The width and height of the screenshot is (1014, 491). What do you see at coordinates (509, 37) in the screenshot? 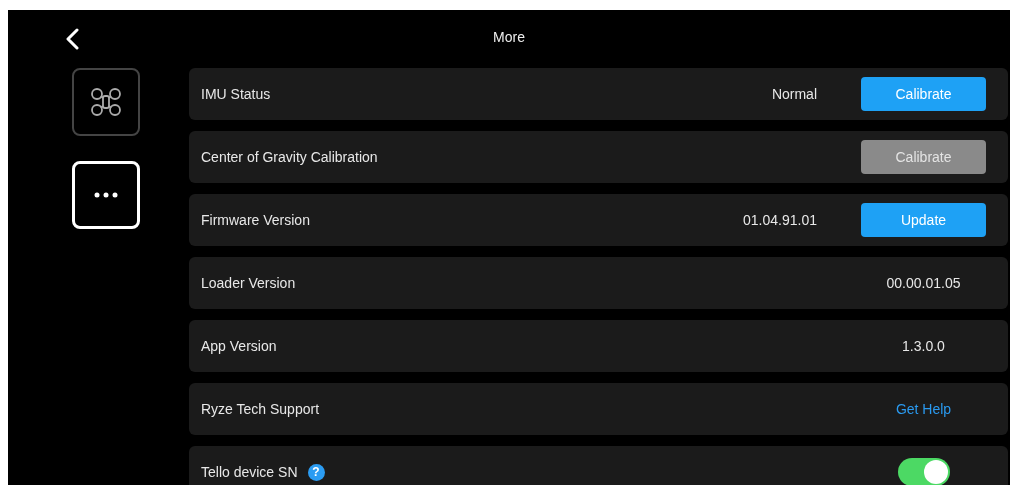
I see `page-title: More` at bounding box center [509, 37].